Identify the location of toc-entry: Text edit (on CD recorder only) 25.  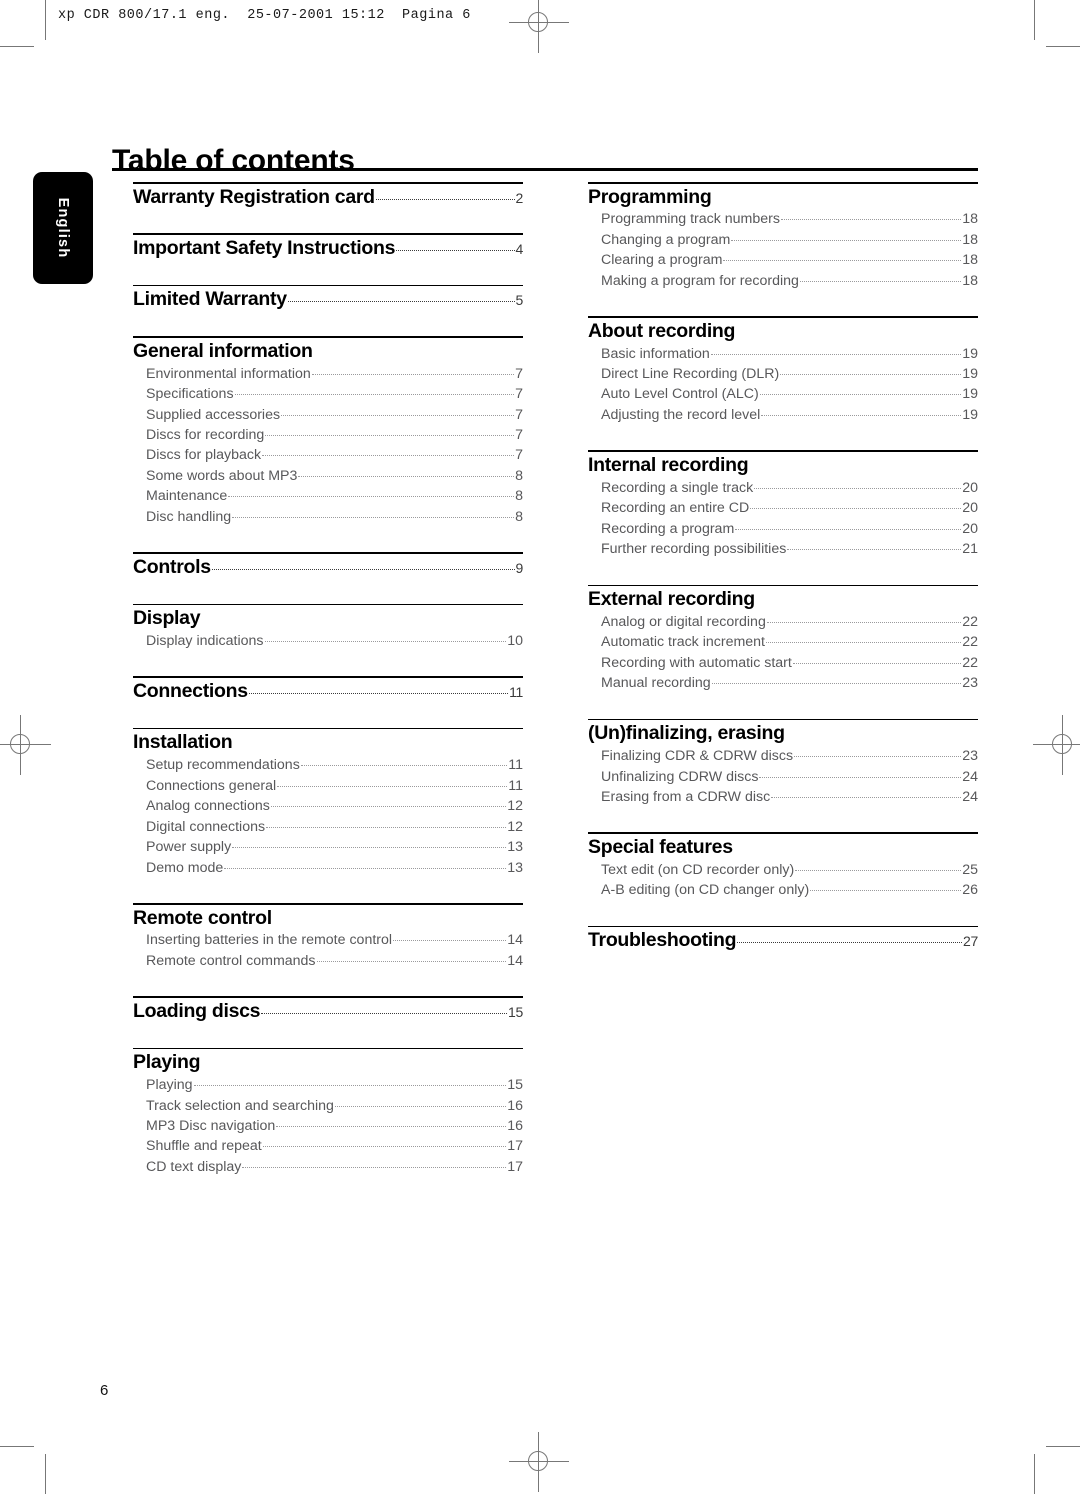
(789, 870).